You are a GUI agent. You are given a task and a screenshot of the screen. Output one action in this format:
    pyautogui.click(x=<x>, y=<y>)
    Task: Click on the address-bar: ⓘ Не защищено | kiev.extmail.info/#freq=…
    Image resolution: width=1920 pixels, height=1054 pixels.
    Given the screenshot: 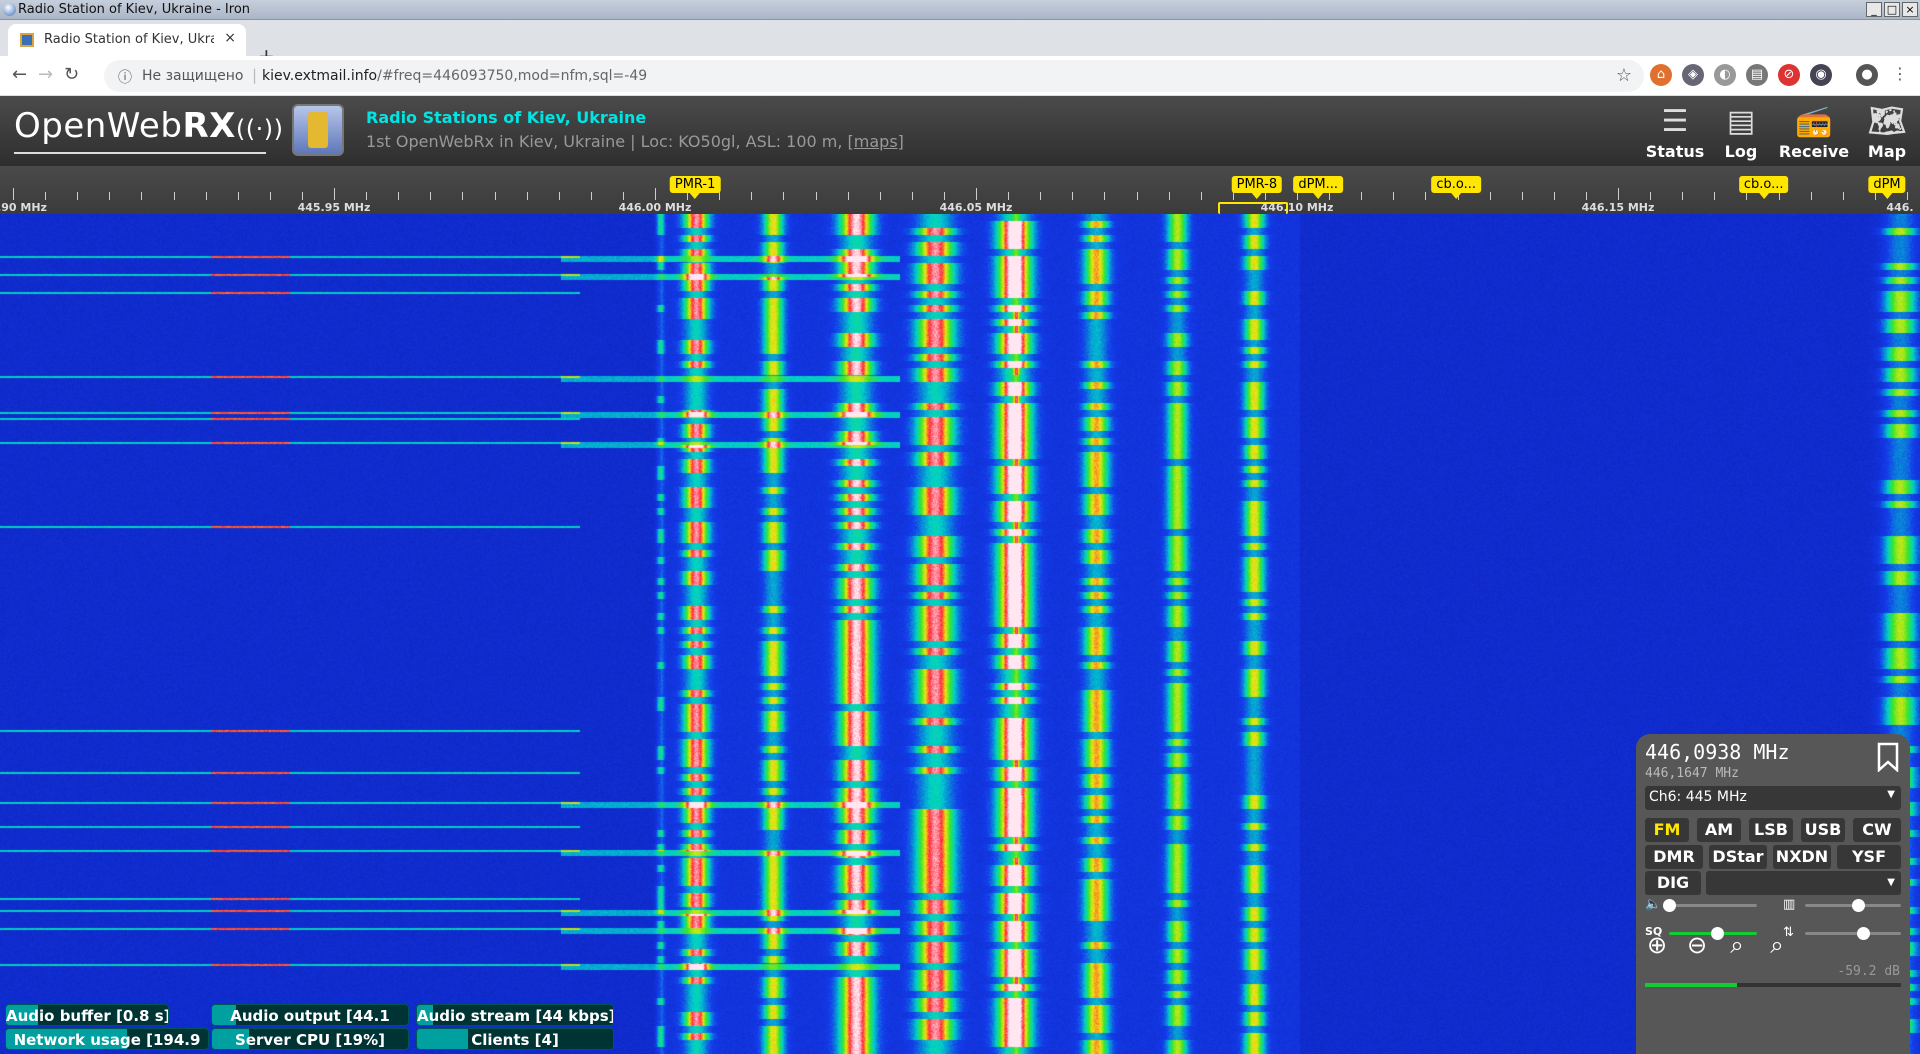 What is the action you would take?
    pyautogui.click(x=874, y=76)
    